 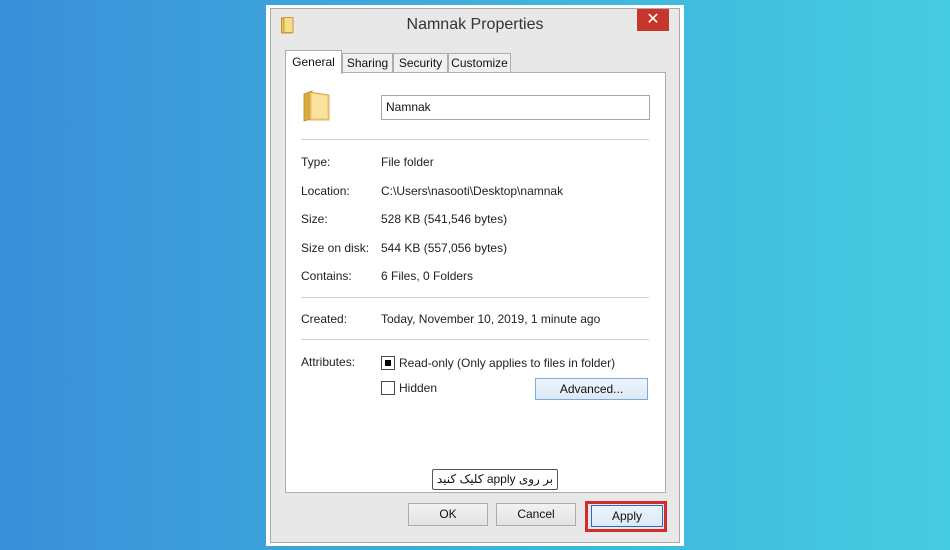 I want to click on location-label: Location:, so click(x=325, y=191).